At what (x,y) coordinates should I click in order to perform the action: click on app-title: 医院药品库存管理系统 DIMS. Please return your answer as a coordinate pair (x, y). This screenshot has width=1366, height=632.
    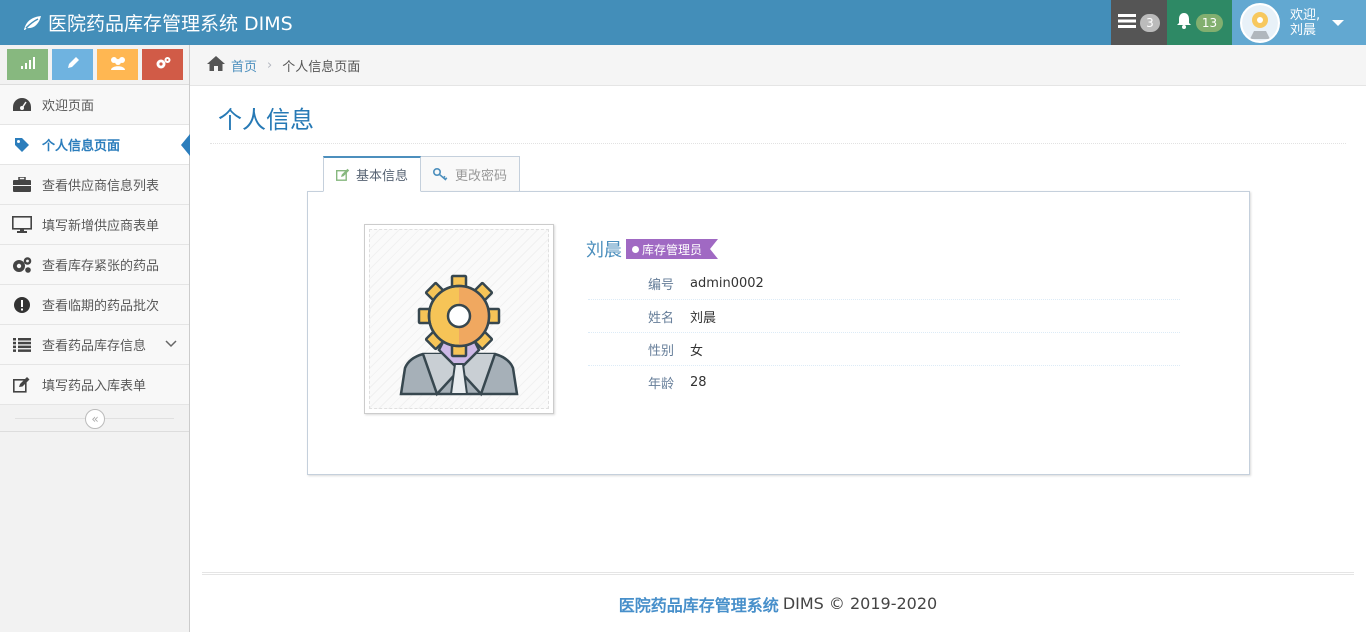
    Looking at the image, I should click on (170, 24).